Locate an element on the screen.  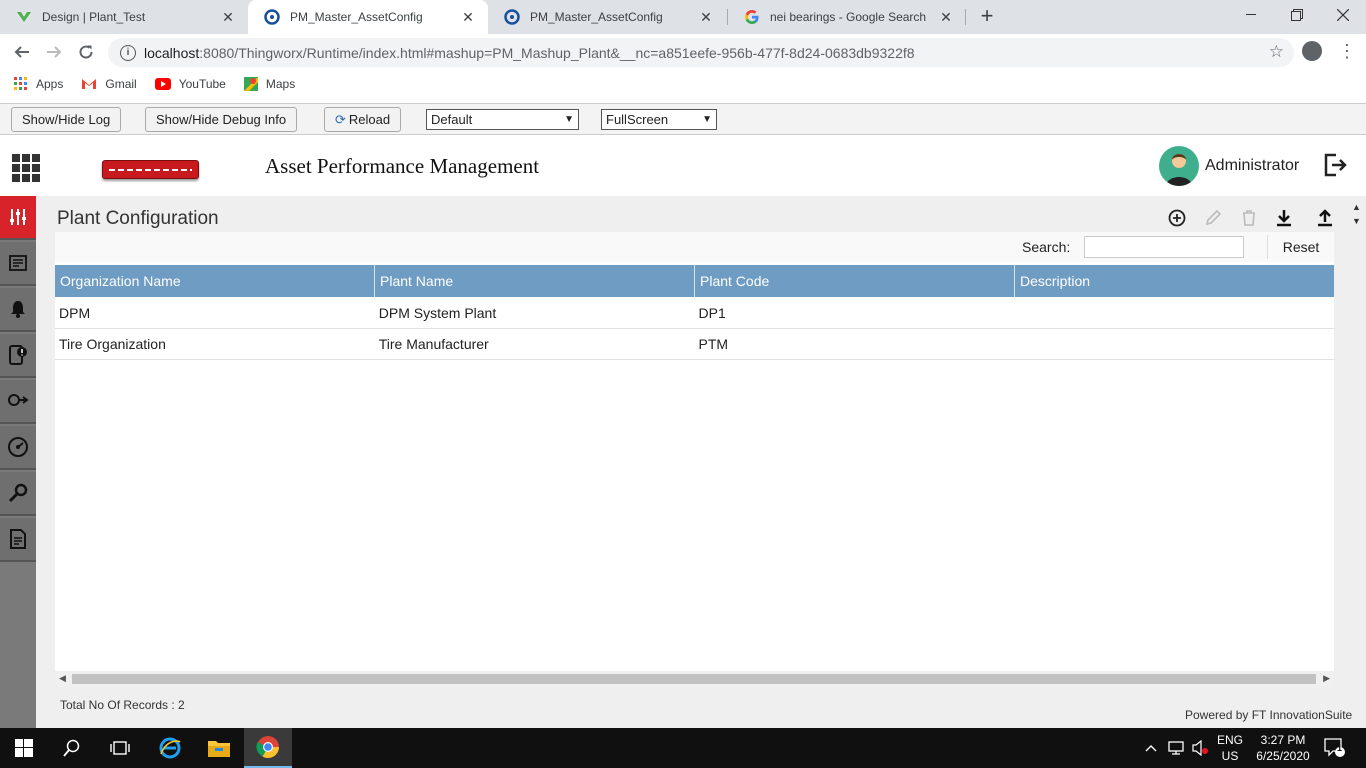
table-row: DPM DPM System Plant DP1 is located at coordinates (694, 313).